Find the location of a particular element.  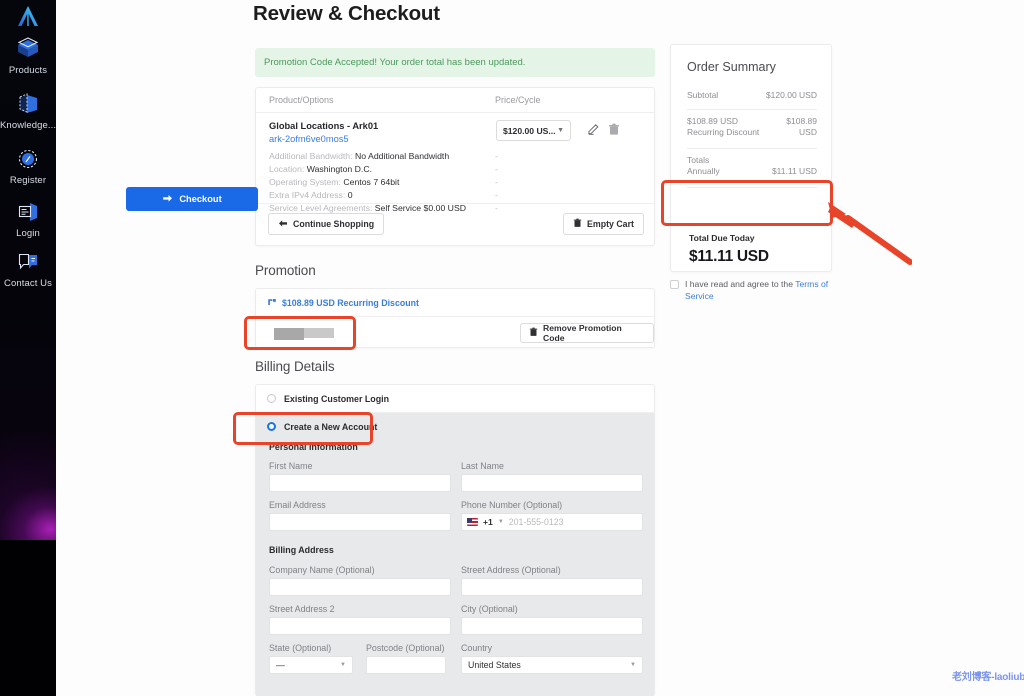

sidebar-item-login: Login is located at coordinates (28, 219).